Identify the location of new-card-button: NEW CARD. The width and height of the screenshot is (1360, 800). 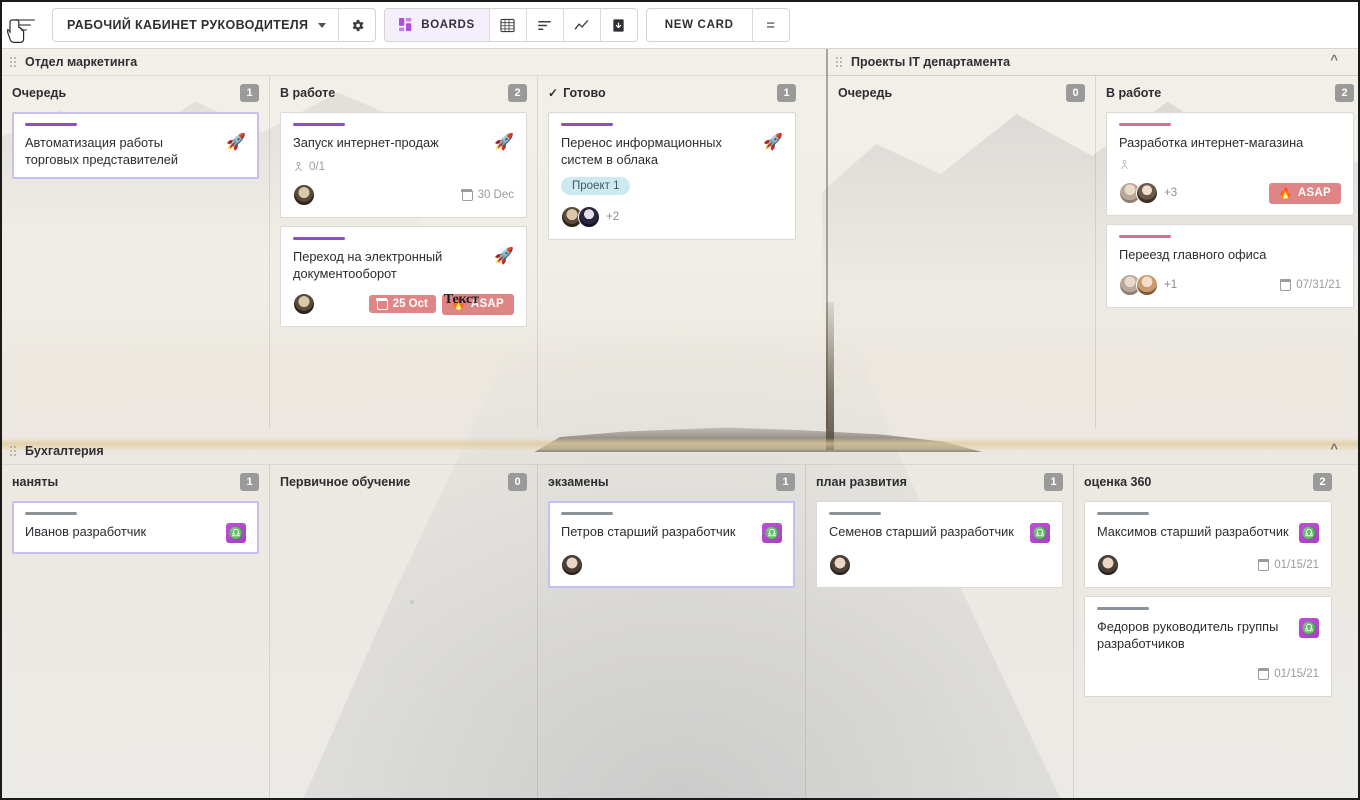
(699, 25).